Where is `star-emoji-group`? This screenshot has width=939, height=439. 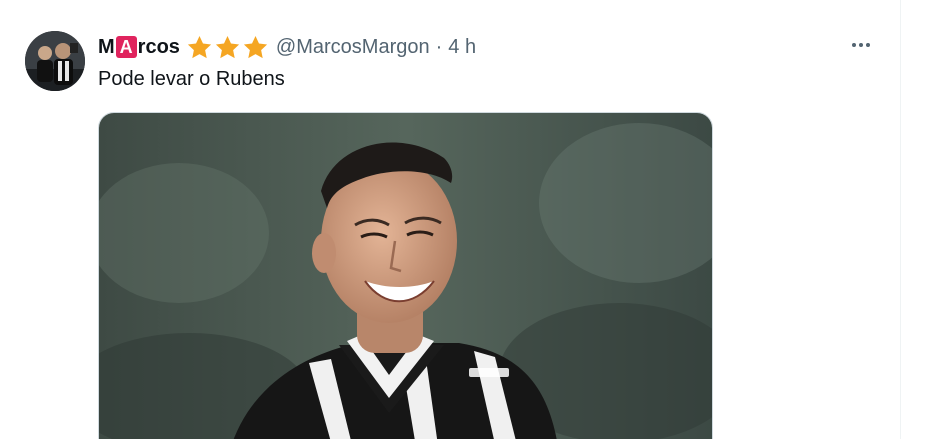 star-emoji-group is located at coordinates (227, 47).